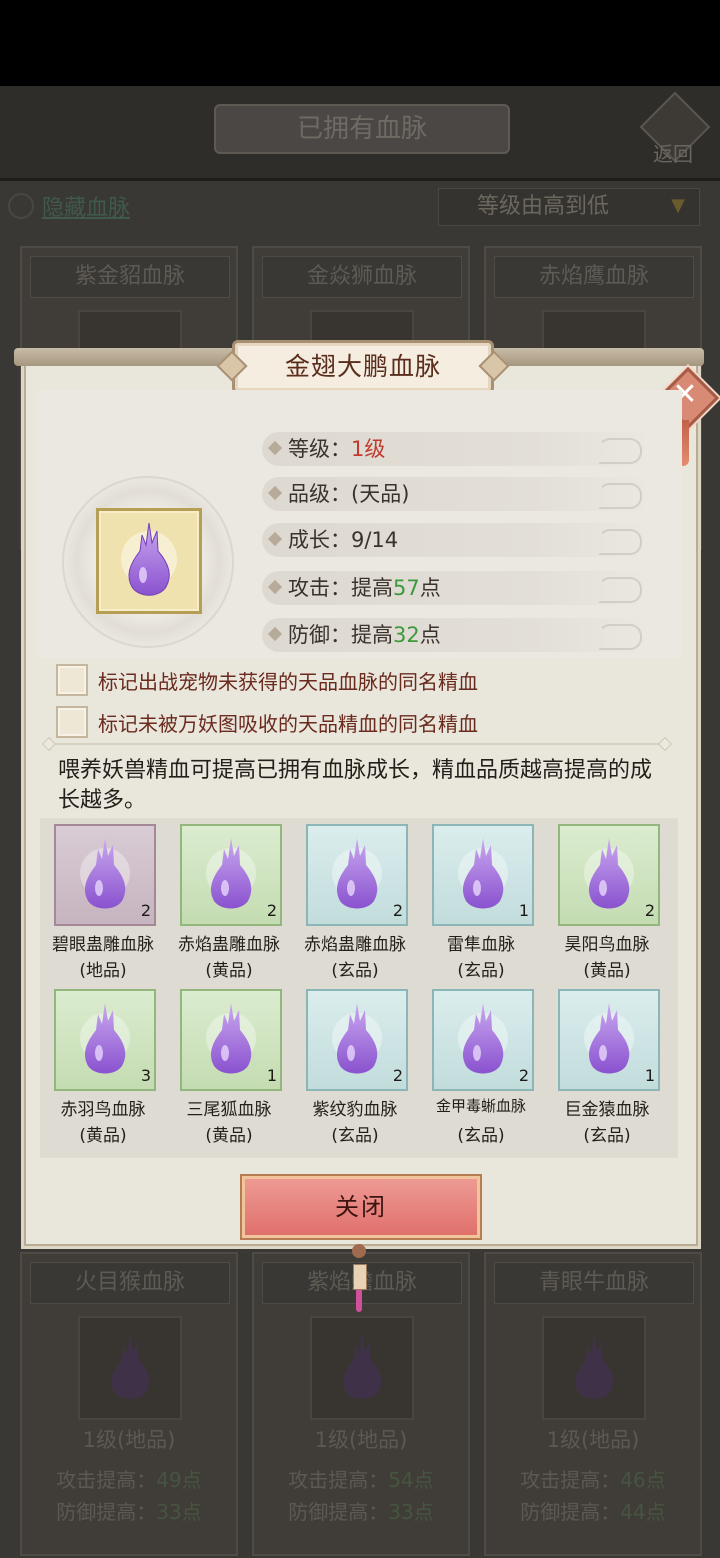  Describe the element at coordinates (368, 449) in the screenshot. I see `stat-value: 1级` at that location.